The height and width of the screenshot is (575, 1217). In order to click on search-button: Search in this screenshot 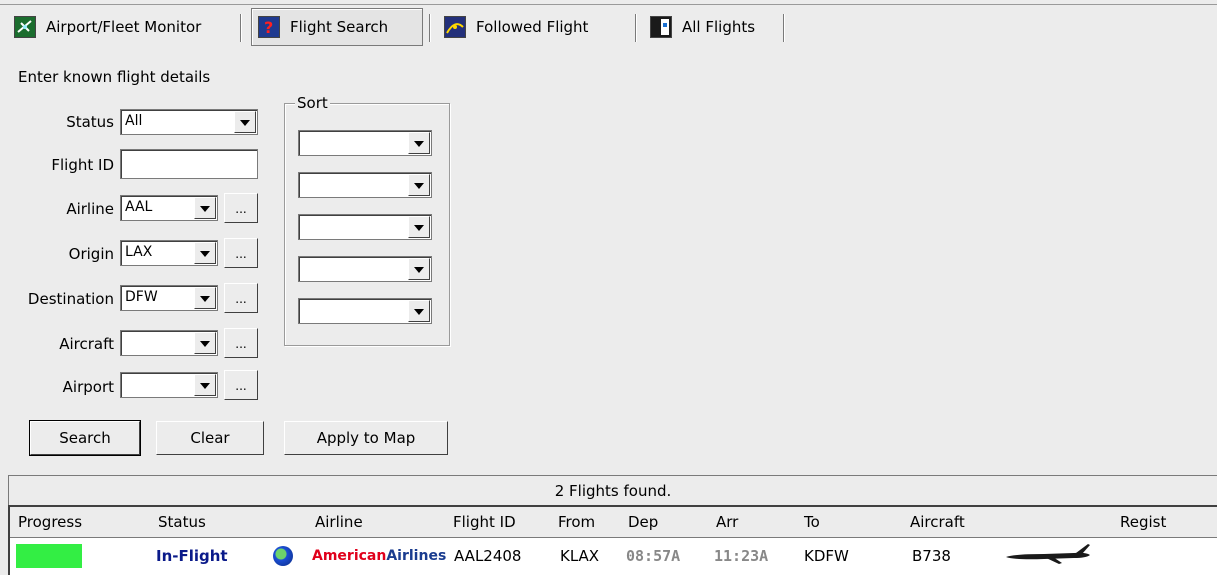, I will do `click(85, 438)`.